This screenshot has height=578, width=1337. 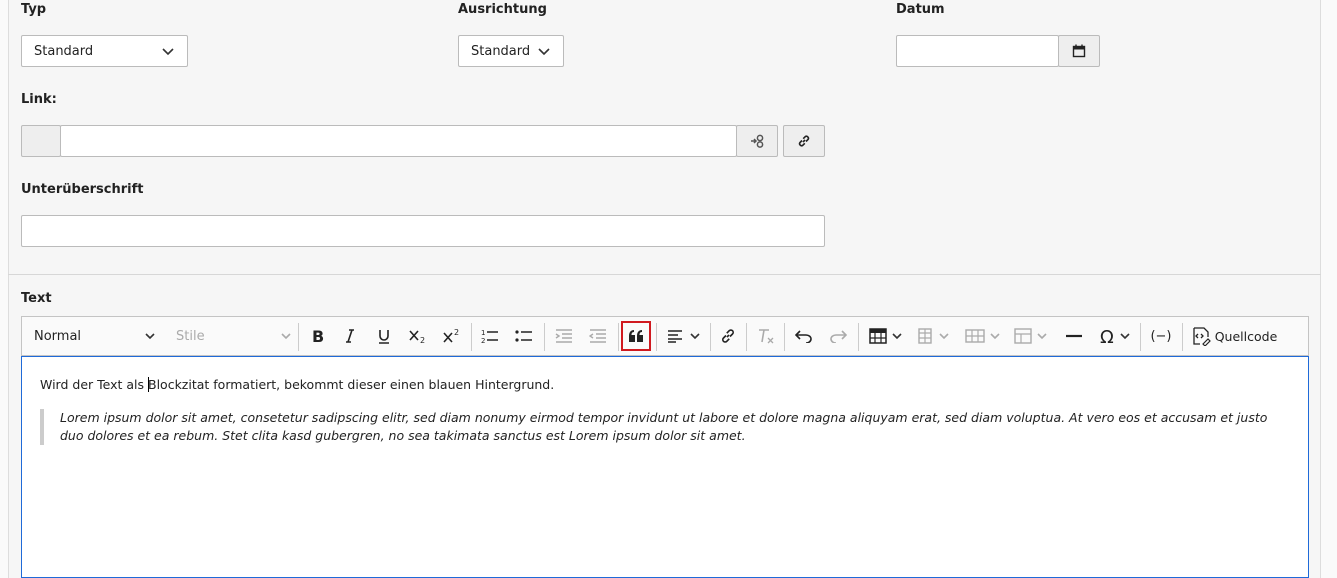 I want to click on bold-icon: B, so click(x=318, y=336).